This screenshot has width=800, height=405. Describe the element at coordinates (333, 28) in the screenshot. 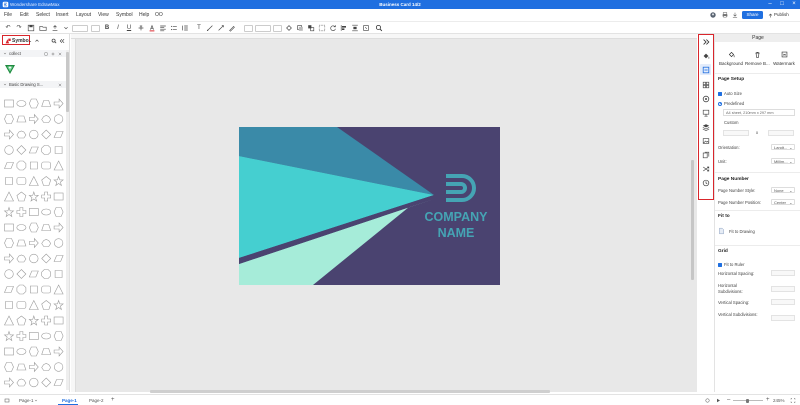

I see `rotate-icon` at that location.